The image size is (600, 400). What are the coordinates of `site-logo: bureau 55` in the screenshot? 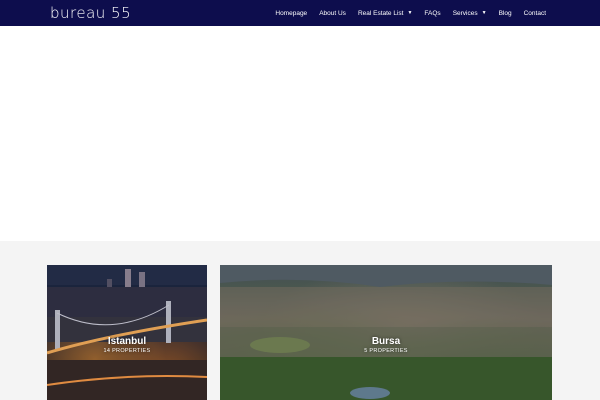 It's located at (90, 13).